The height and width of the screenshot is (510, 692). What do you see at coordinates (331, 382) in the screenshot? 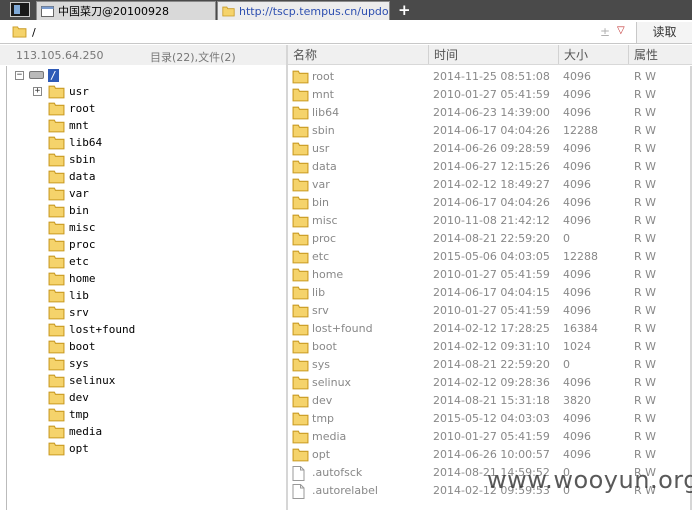
I see `file-name: selinux` at bounding box center [331, 382].